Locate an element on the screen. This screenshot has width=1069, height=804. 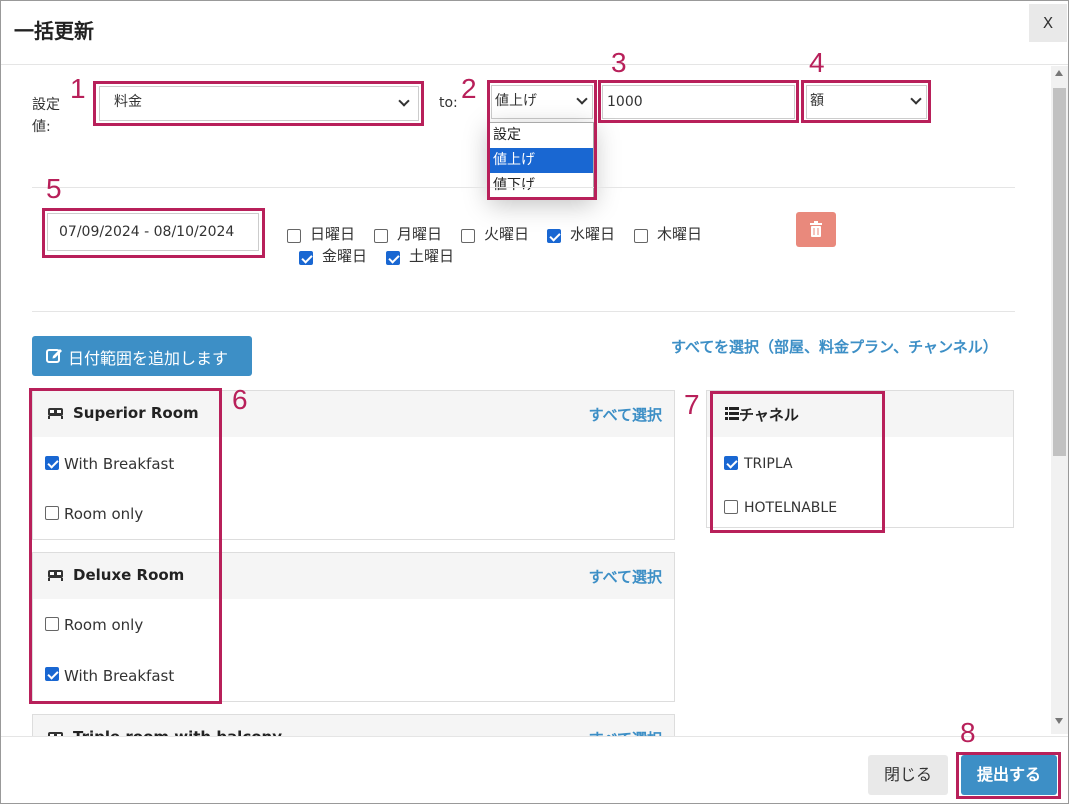
weekday-checkbox-mon is located at coordinates (381, 236).